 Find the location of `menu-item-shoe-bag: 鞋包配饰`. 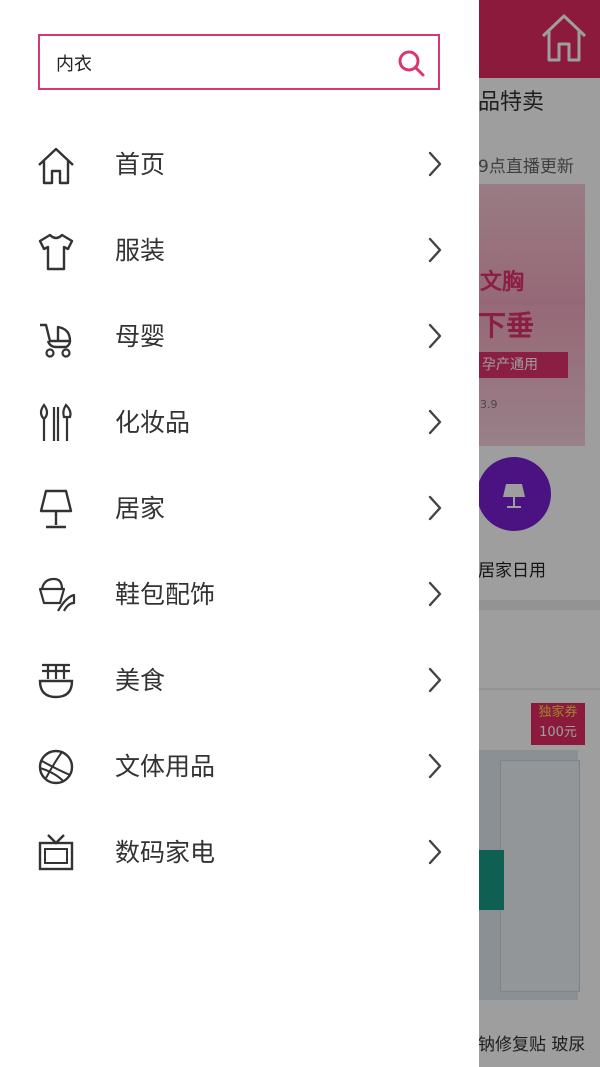

menu-item-shoe-bag: 鞋包配饰 is located at coordinates (239, 595).